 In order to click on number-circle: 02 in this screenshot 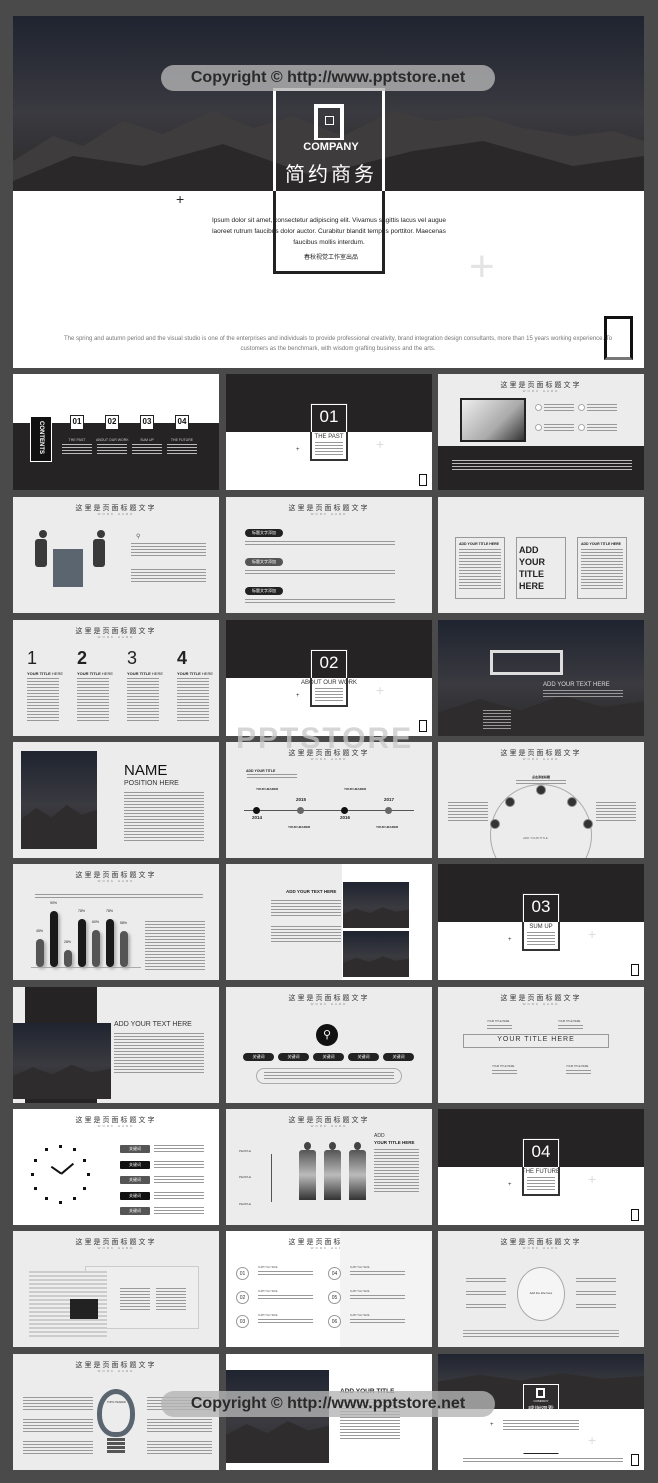, I will do `click(242, 1297)`.